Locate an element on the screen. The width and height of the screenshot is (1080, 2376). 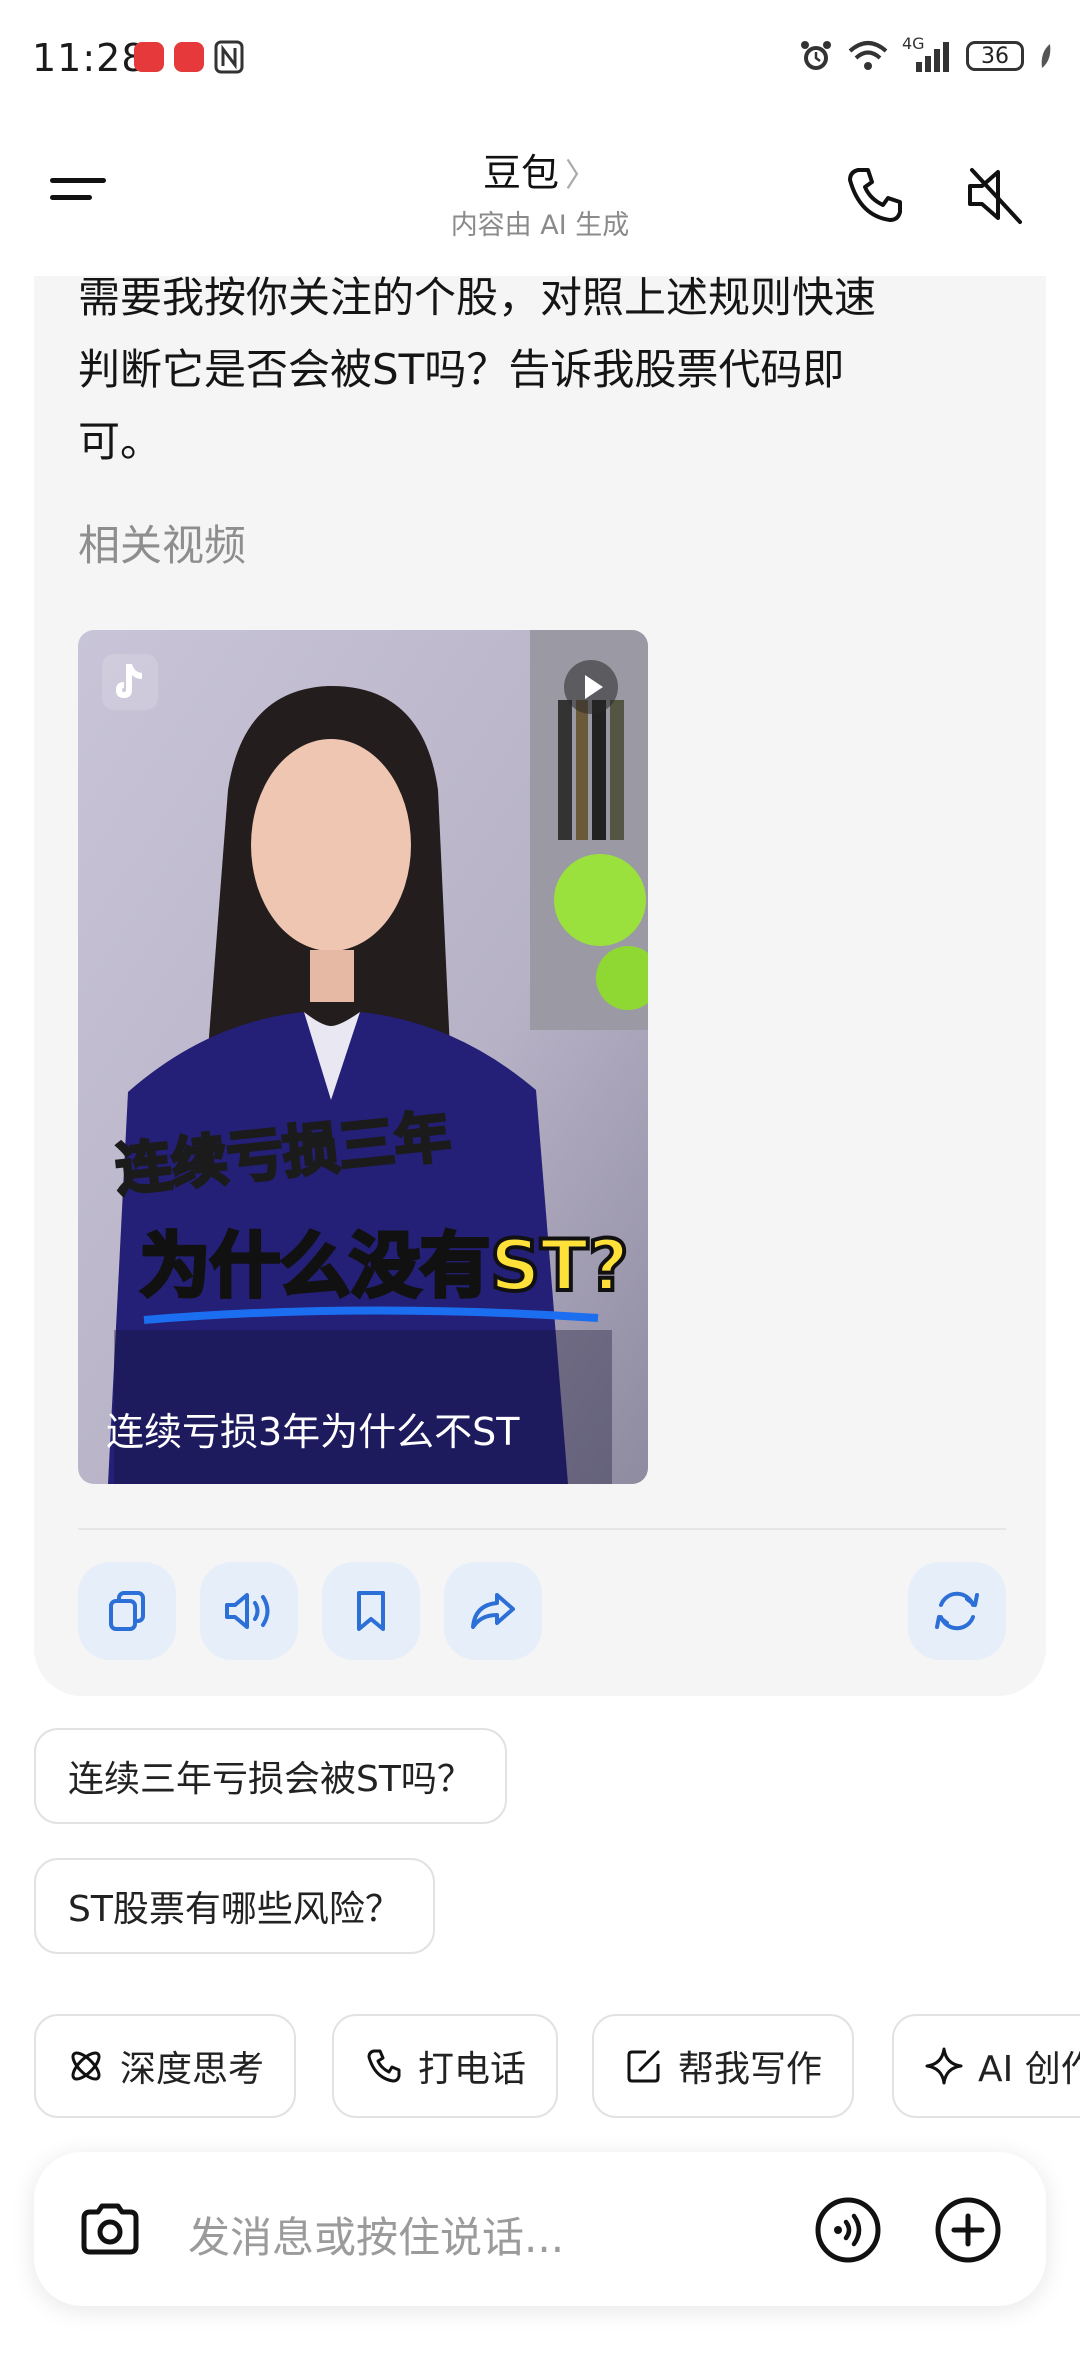
chip-label: 打电话 is located at coordinates (472, 2069).